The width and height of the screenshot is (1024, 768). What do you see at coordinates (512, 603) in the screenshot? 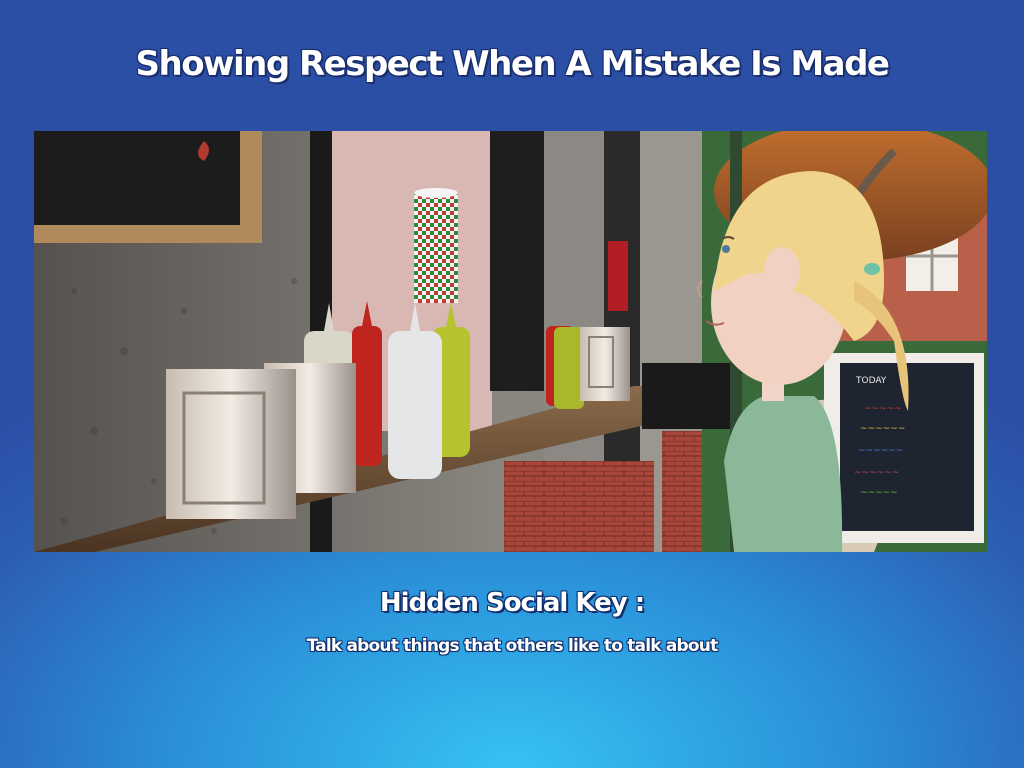
I see `hidden-social-key-heading: Hidden Social Key :` at bounding box center [512, 603].